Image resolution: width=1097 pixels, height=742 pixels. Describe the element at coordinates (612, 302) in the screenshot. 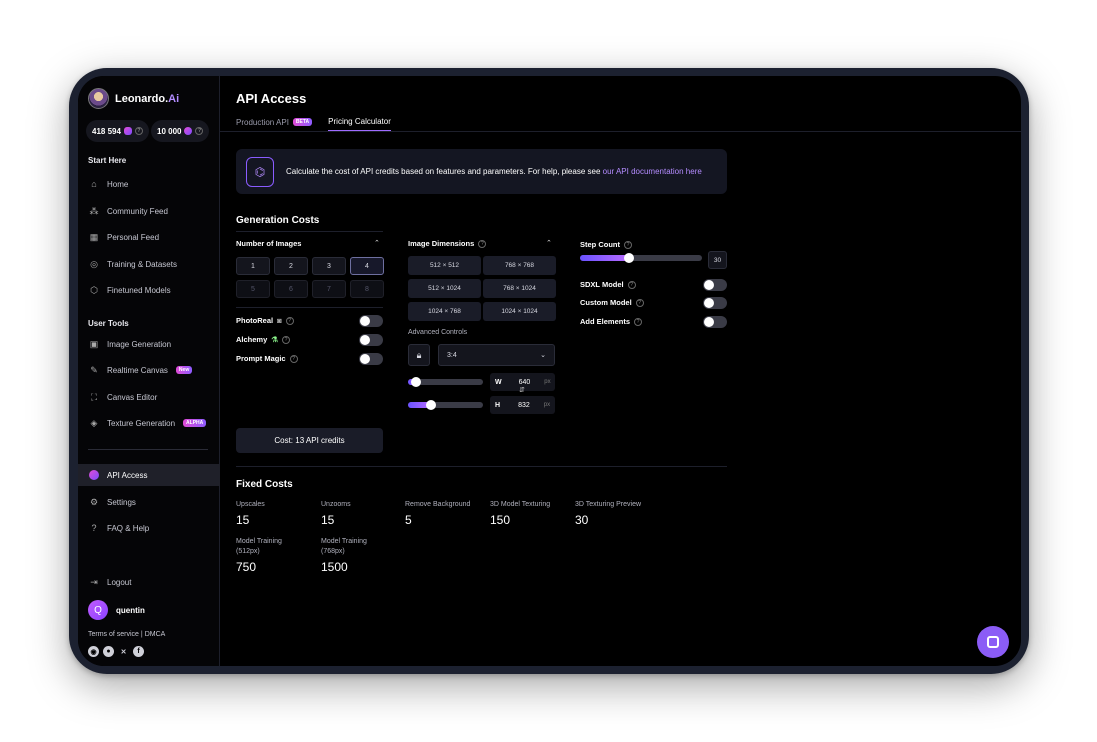

I see `custom-model-label: Custom Model?` at that location.